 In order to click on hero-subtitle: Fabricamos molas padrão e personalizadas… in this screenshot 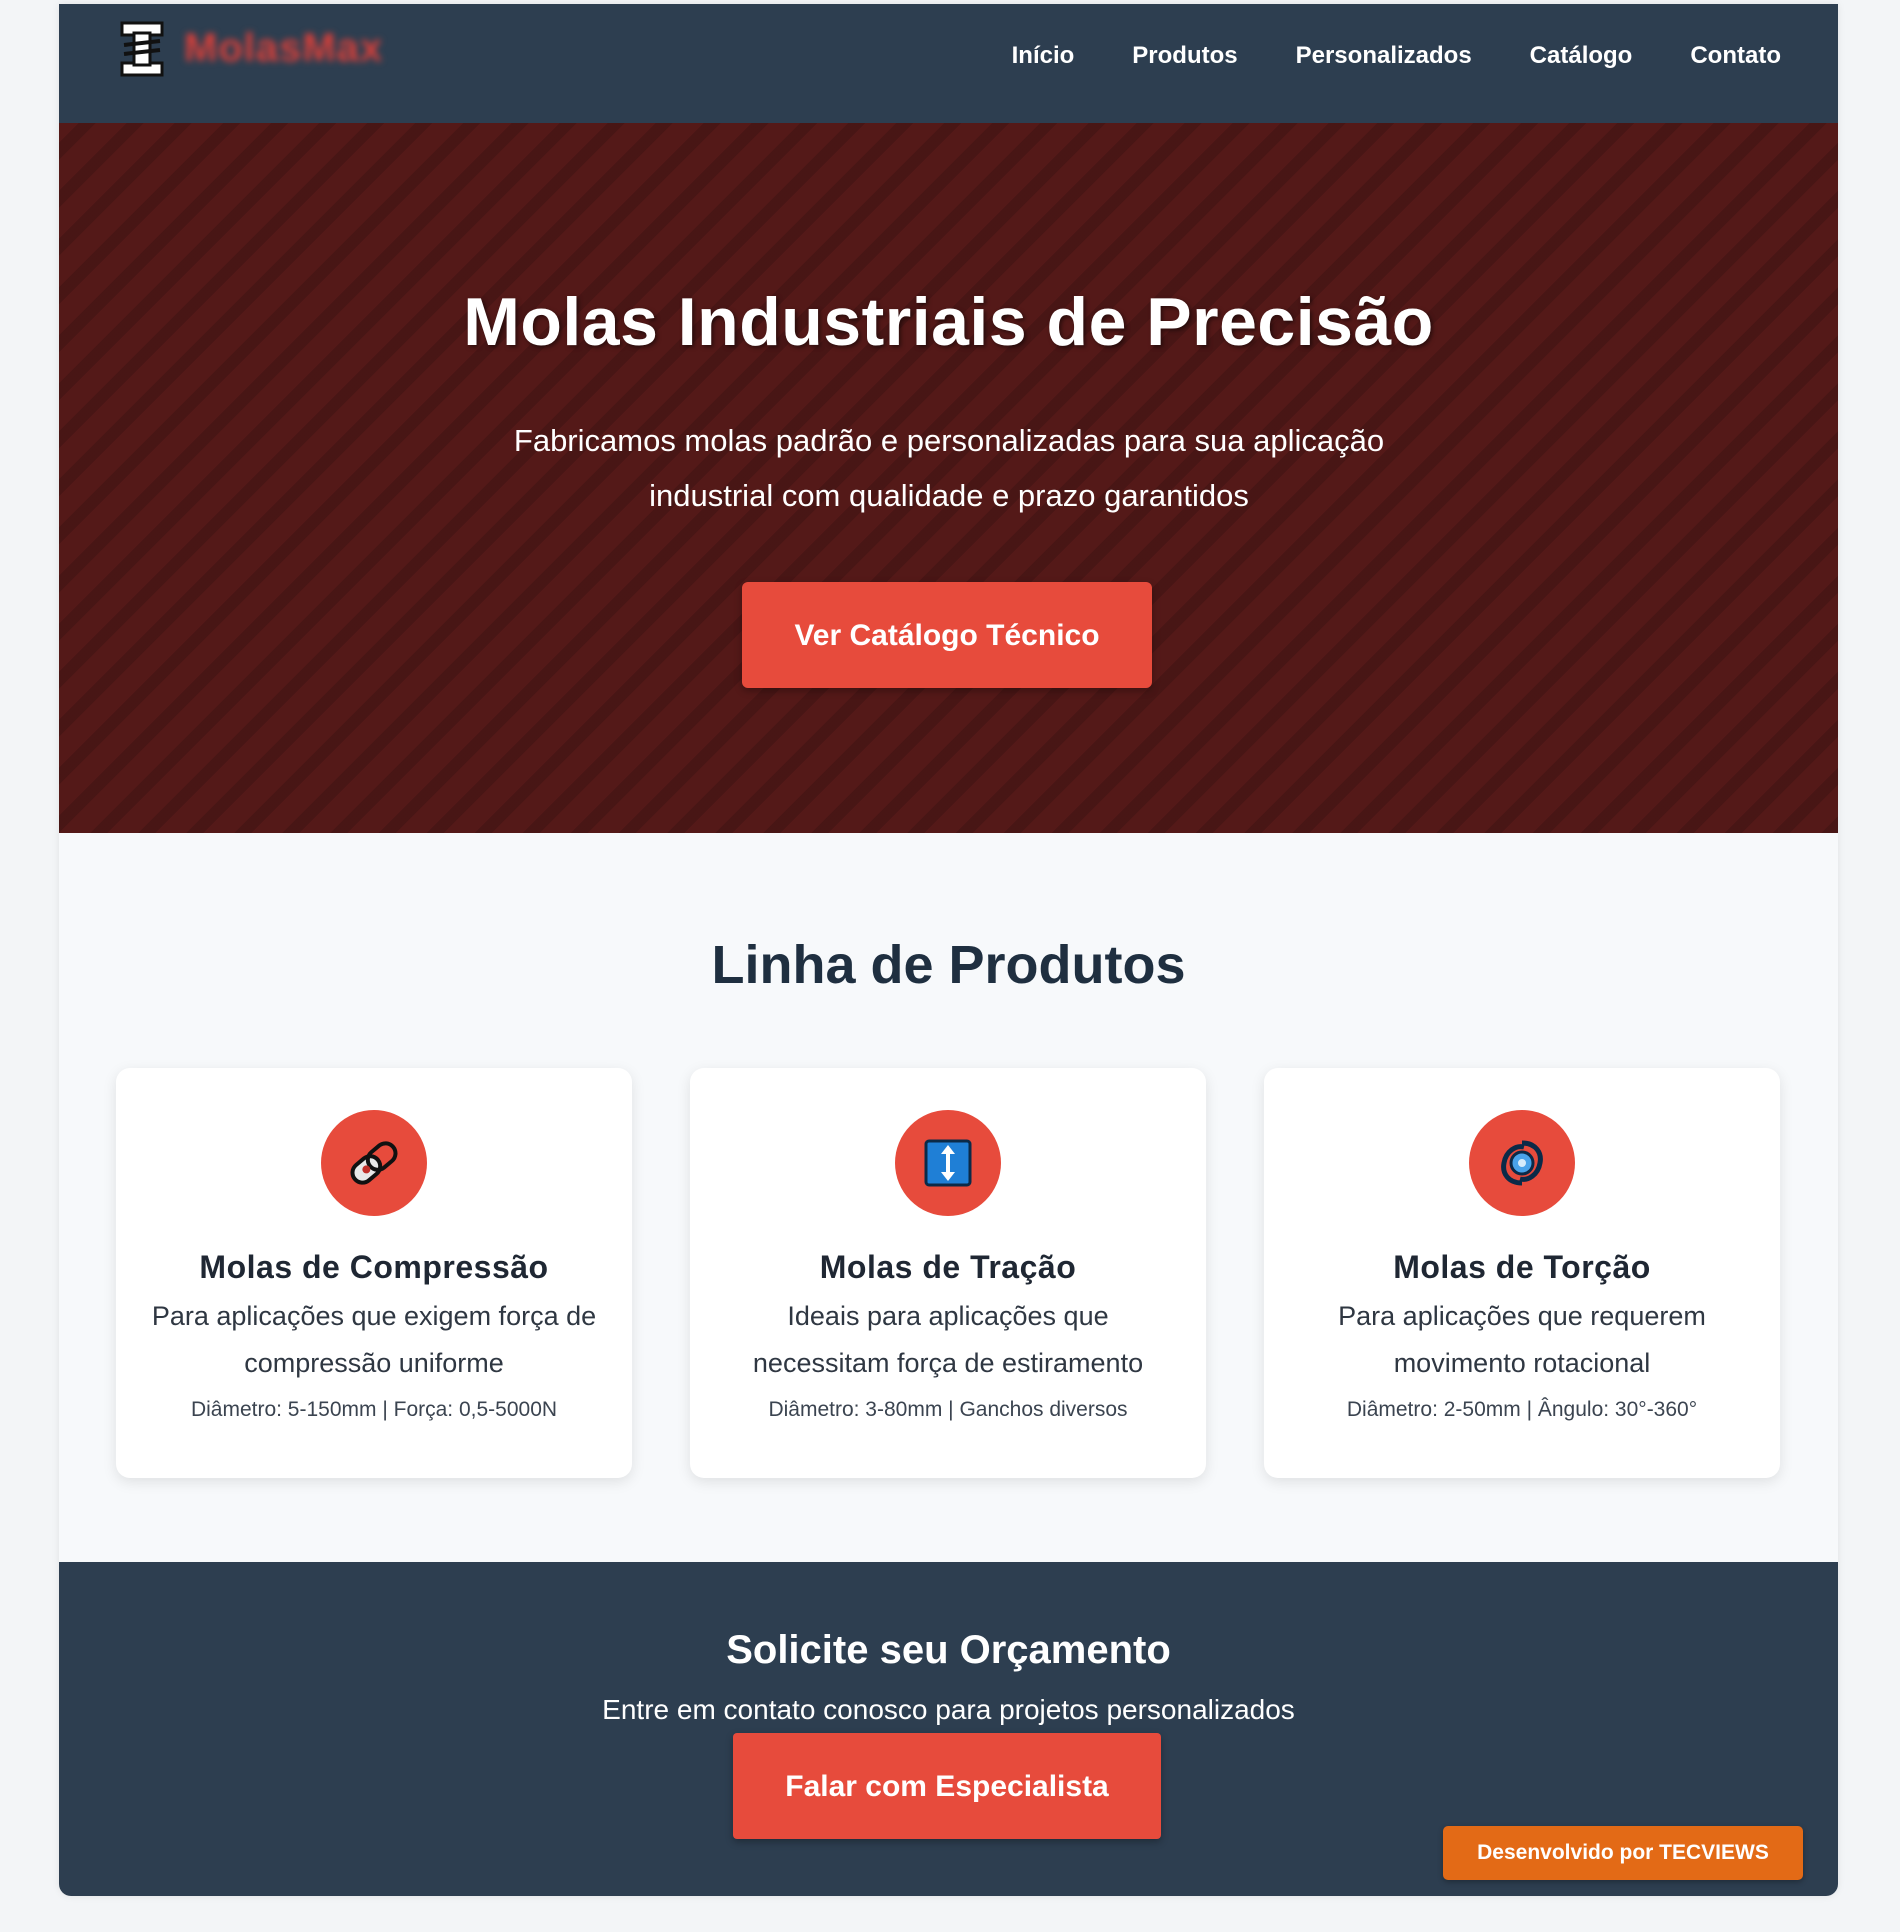, I will do `click(949, 468)`.